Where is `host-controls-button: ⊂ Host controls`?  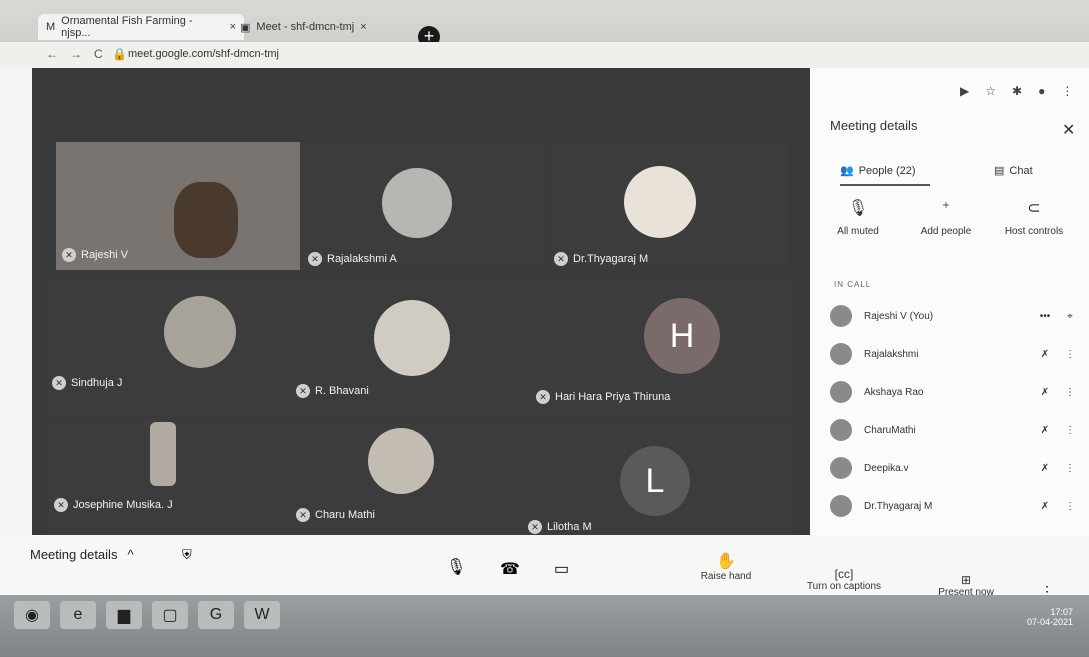
host-controls-button: ⊂ Host controls is located at coordinates (1034, 217).